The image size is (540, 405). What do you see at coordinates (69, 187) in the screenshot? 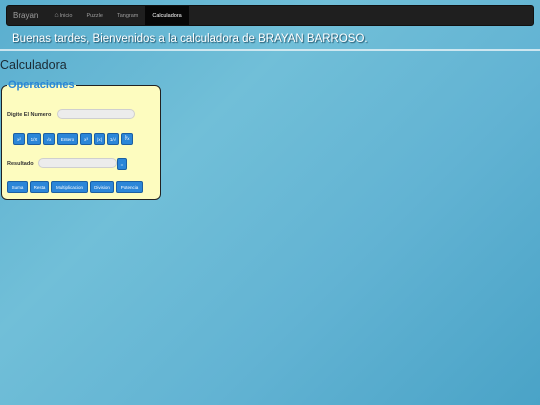
I see `multiplication-button: Multiplicacion` at bounding box center [69, 187].